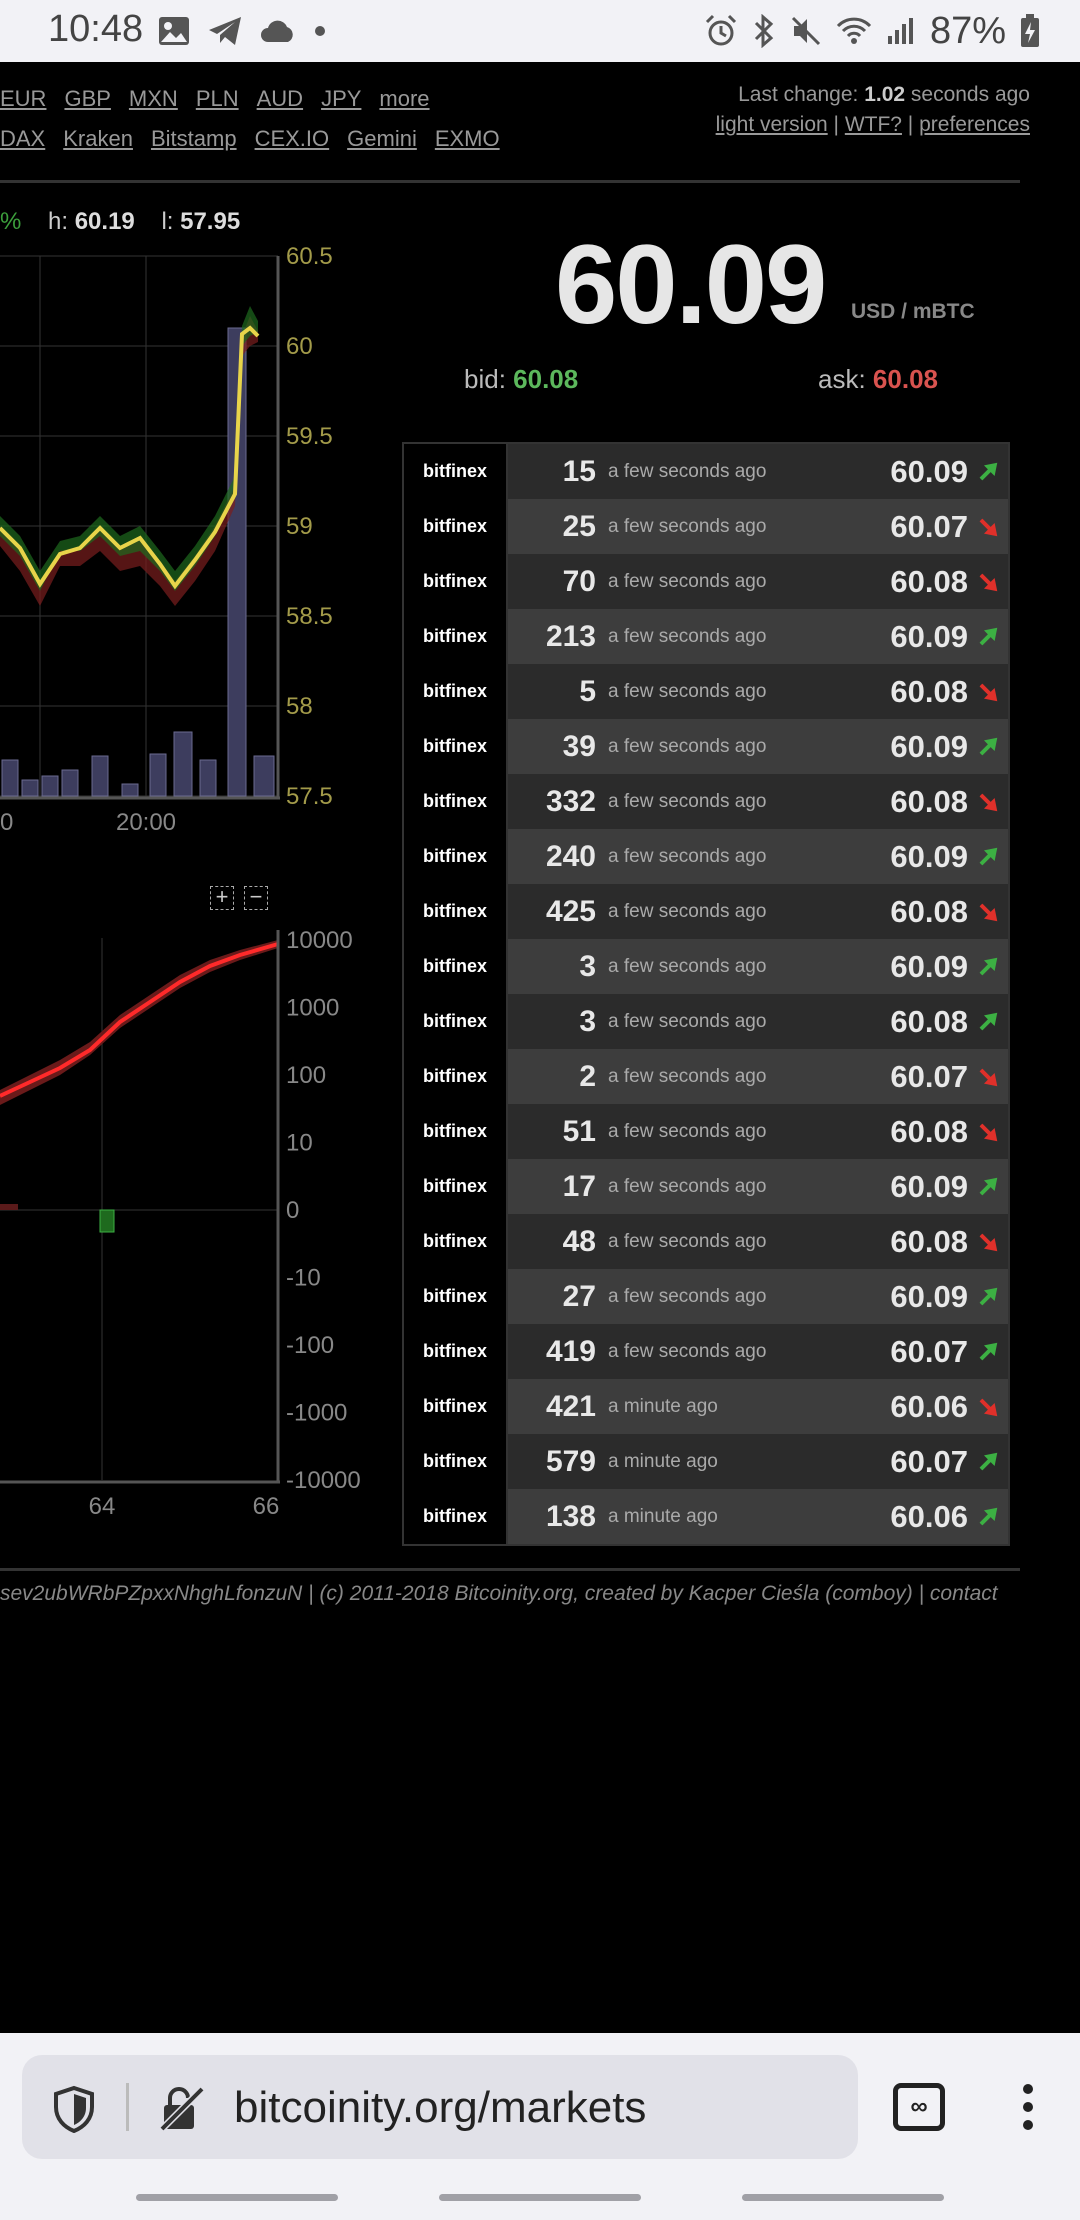 The image size is (1080, 2220). What do you see at coordinates (843, 2197) in the screenshot?
I see `nav-gesture-right` at bounding box center [843, 2197].